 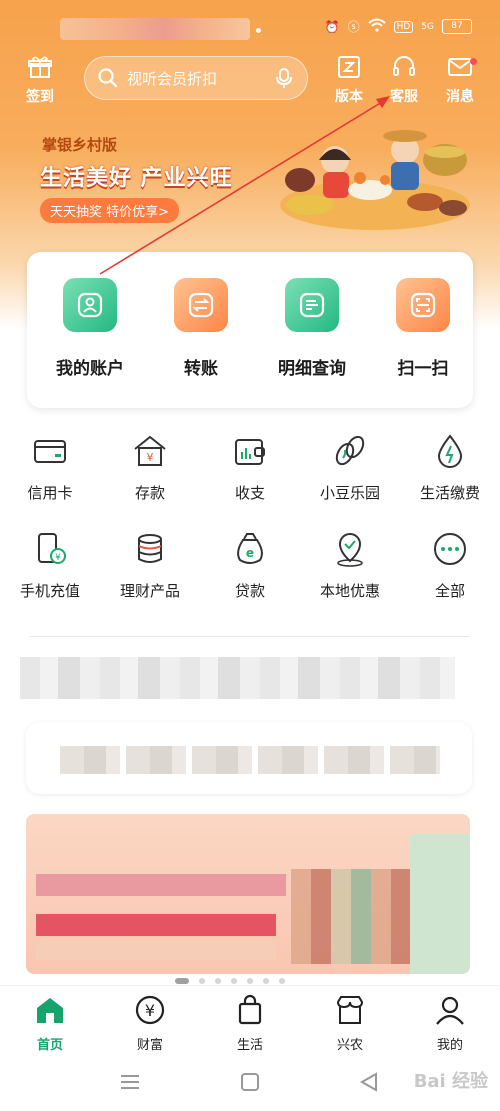 I want to click on divider, so click(x=250, y=636).